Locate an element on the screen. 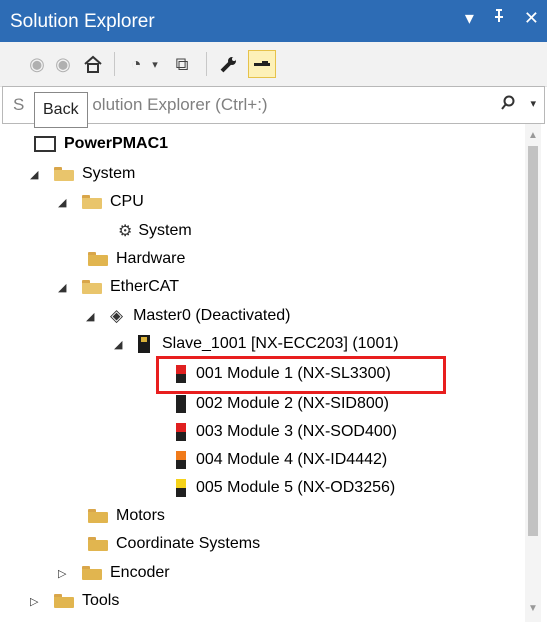 The width and height of the screenshot is (547, 622). tree-item-slave-1001: ◢ Slave_1001 [NX-ECC203] (1001) is located at coordinates (256, 344).